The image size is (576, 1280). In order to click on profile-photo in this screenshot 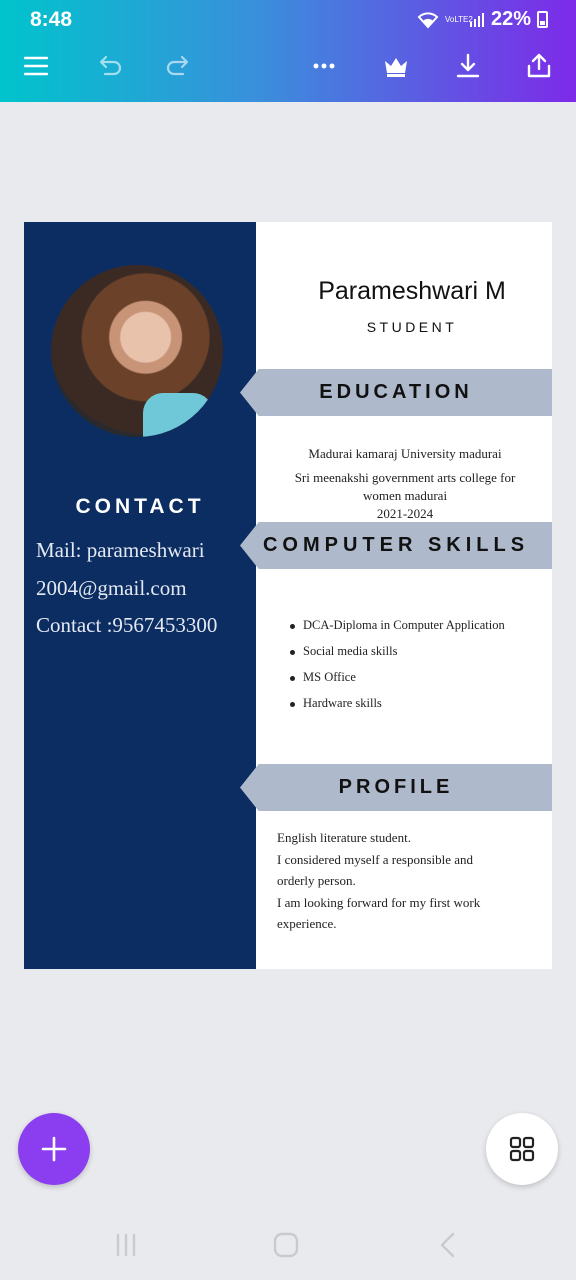, I will do `click(137, 351)`.